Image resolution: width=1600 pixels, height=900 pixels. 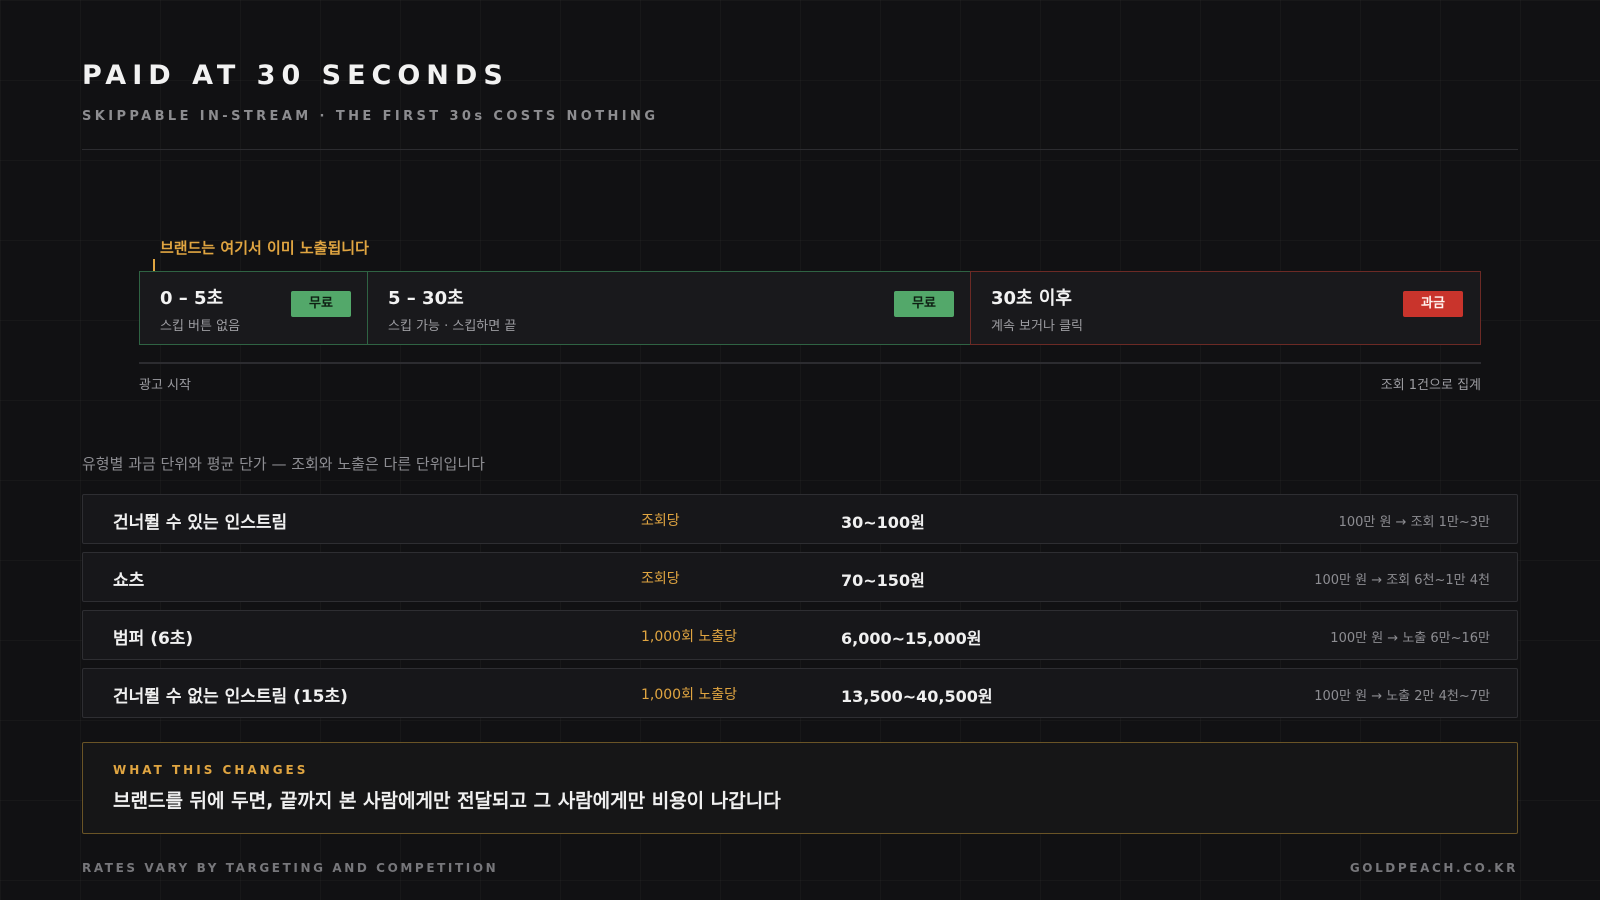 What do you see at coordinates (452, 326) in the screenshot?
I see `segment-description: 스킵 가능 · 스킵하면 끝` at bounding box center [452, 326].